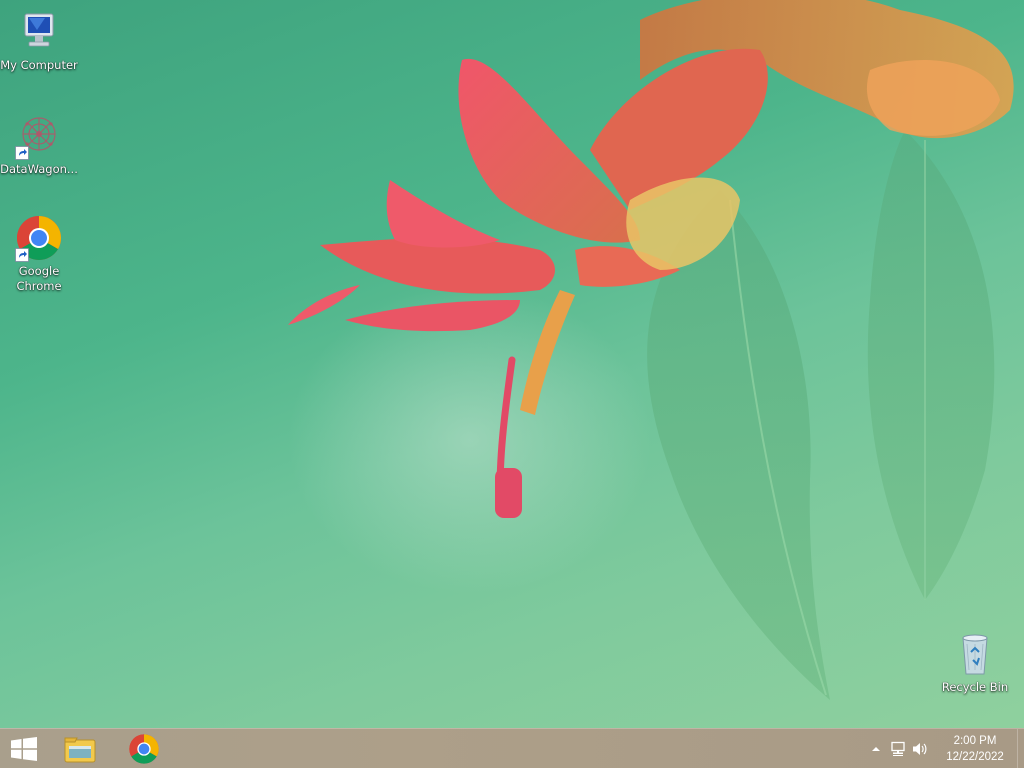  I want to click on clock-date: 12/22/2022, so click(975, 757).